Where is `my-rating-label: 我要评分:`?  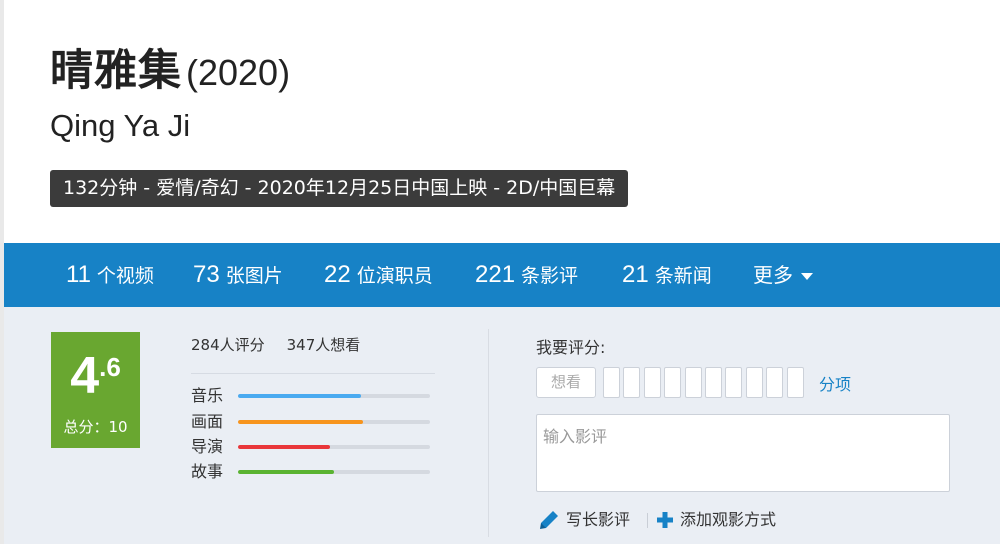
my-rating-label: 我要评分: is located at coordinates (571, 347).